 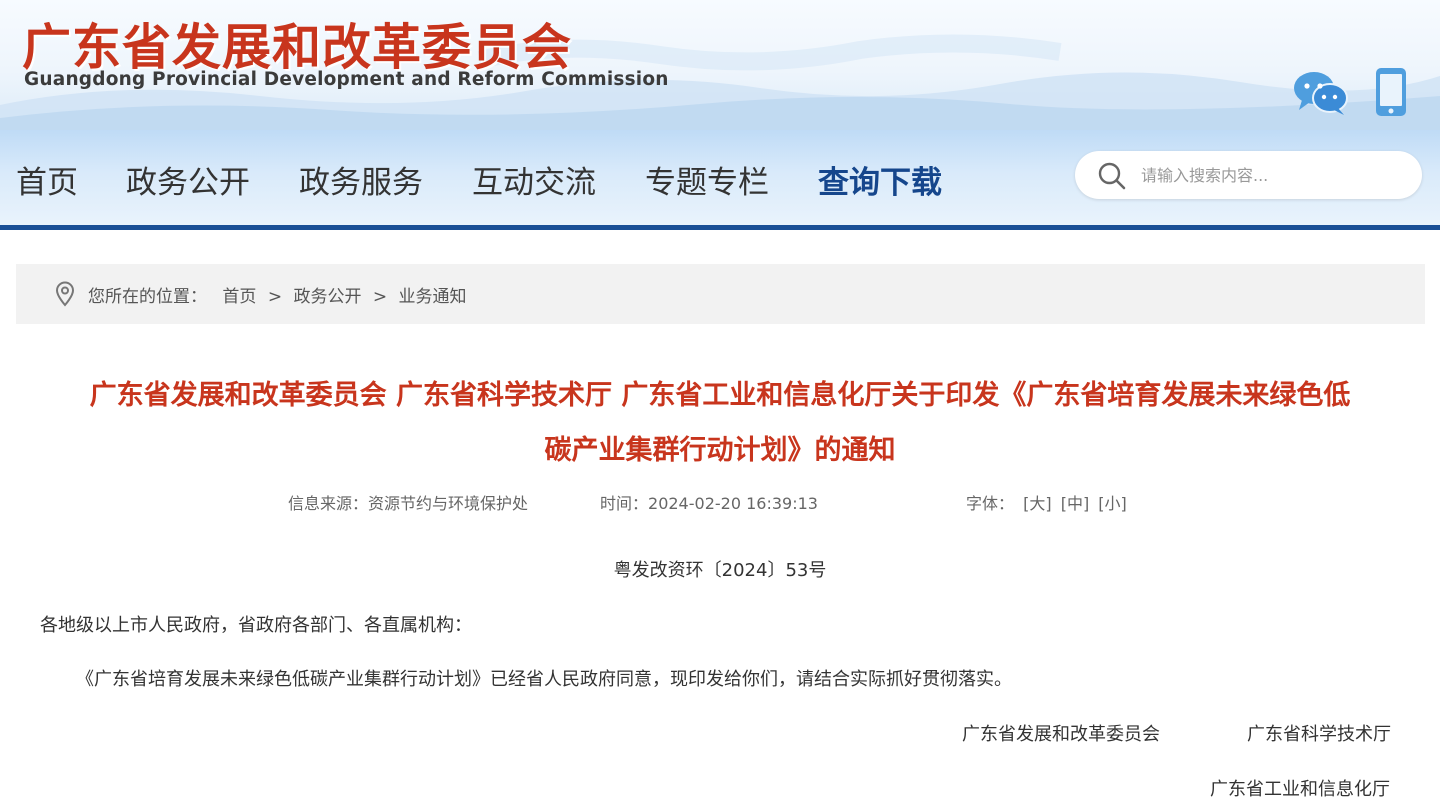 I want to click on article-time: 时间：2024-02-20 16:39:13, so click(x=709, y=502).